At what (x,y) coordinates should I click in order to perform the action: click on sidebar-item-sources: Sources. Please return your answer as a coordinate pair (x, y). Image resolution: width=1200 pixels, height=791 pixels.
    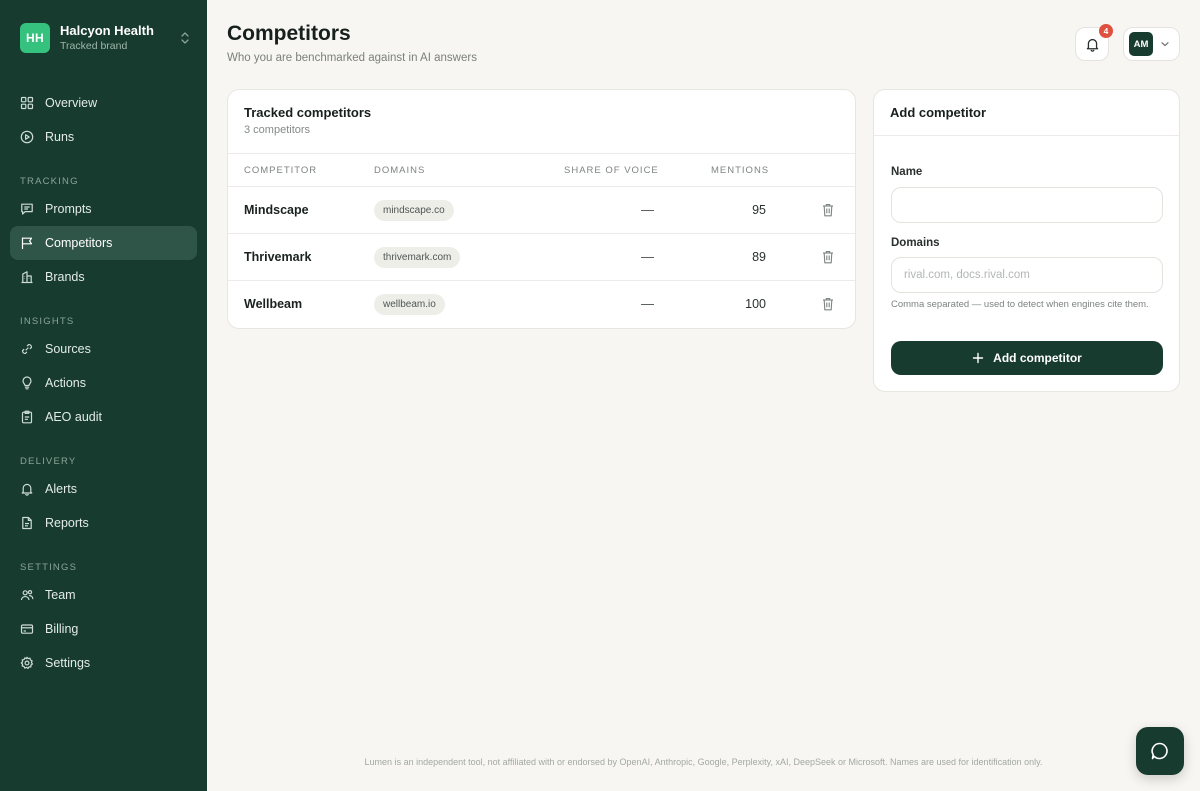
    Looking at the image, I should click on (103, 349).